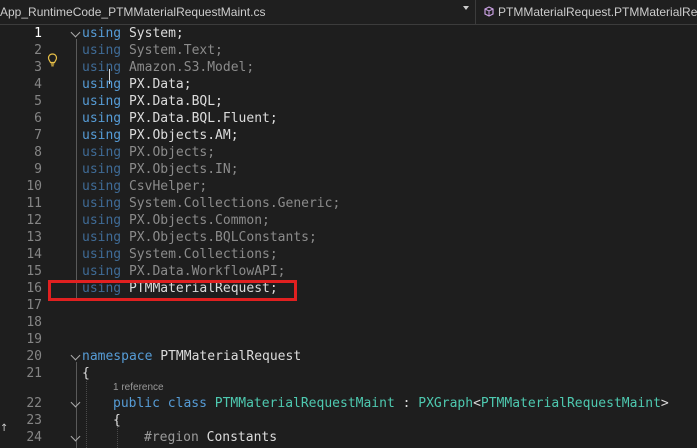 The width and height of the screenshot is (697, 448). Describe the element at coordinates (227, 356) in the screenshot. I see `code-text: PTMMaterialRequest` at that location.